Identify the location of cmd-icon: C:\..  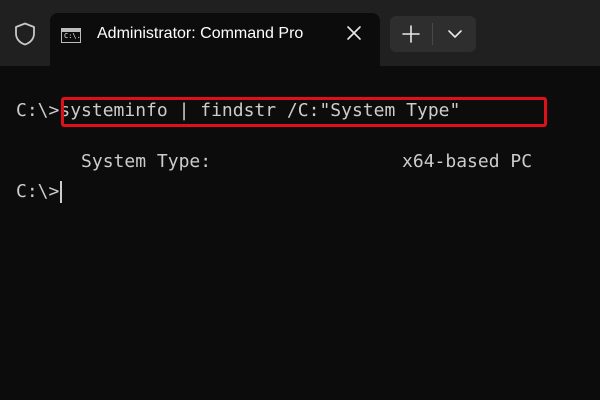
(71, 35).